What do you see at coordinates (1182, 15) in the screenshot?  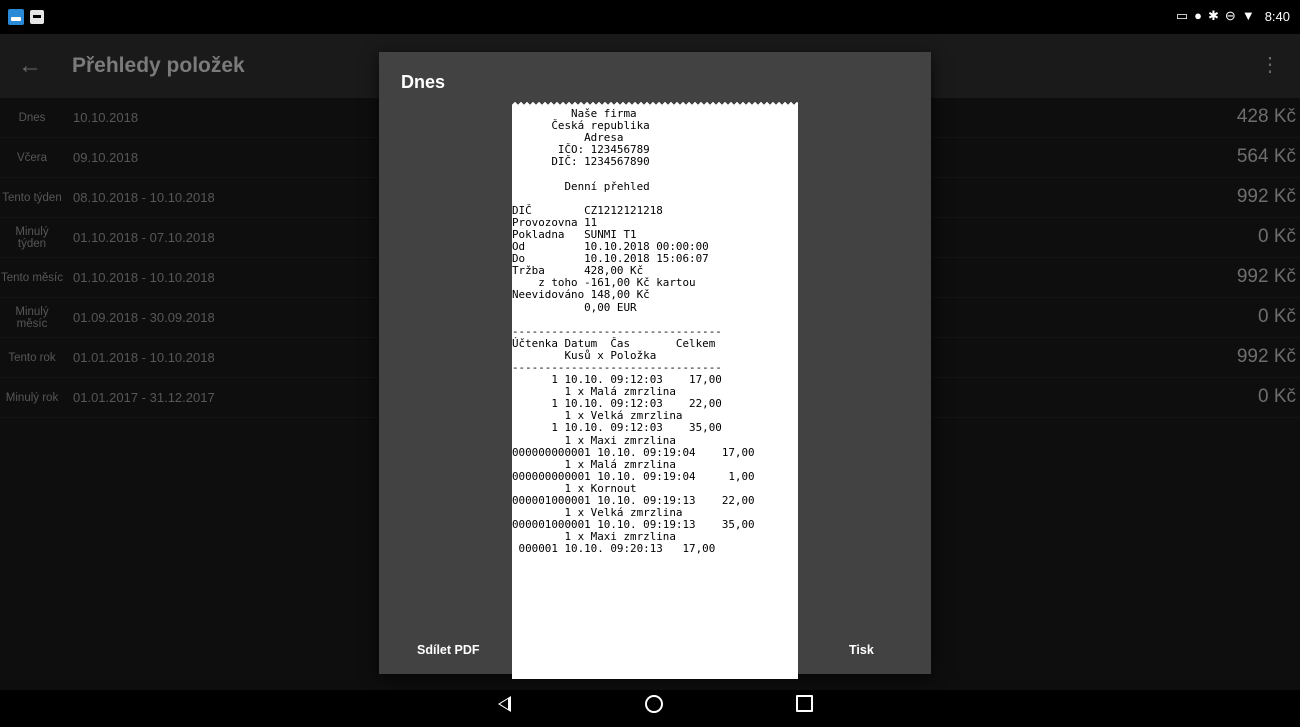 I see `cast-icon: ▭` at bounding box center [1182, 15].